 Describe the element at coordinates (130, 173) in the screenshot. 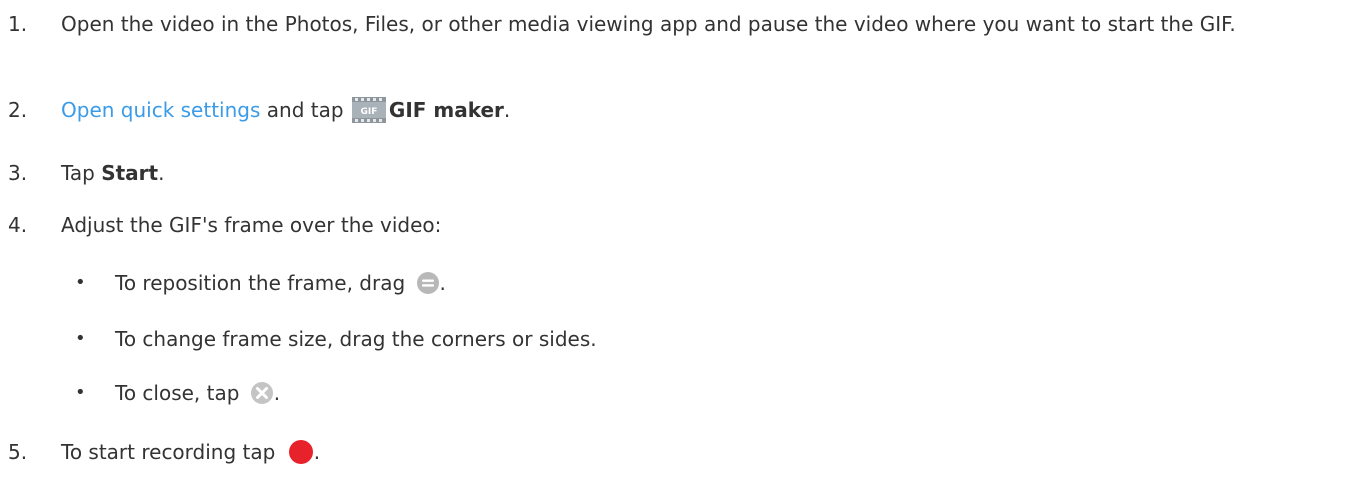

I see `start-label: Start` at that location.